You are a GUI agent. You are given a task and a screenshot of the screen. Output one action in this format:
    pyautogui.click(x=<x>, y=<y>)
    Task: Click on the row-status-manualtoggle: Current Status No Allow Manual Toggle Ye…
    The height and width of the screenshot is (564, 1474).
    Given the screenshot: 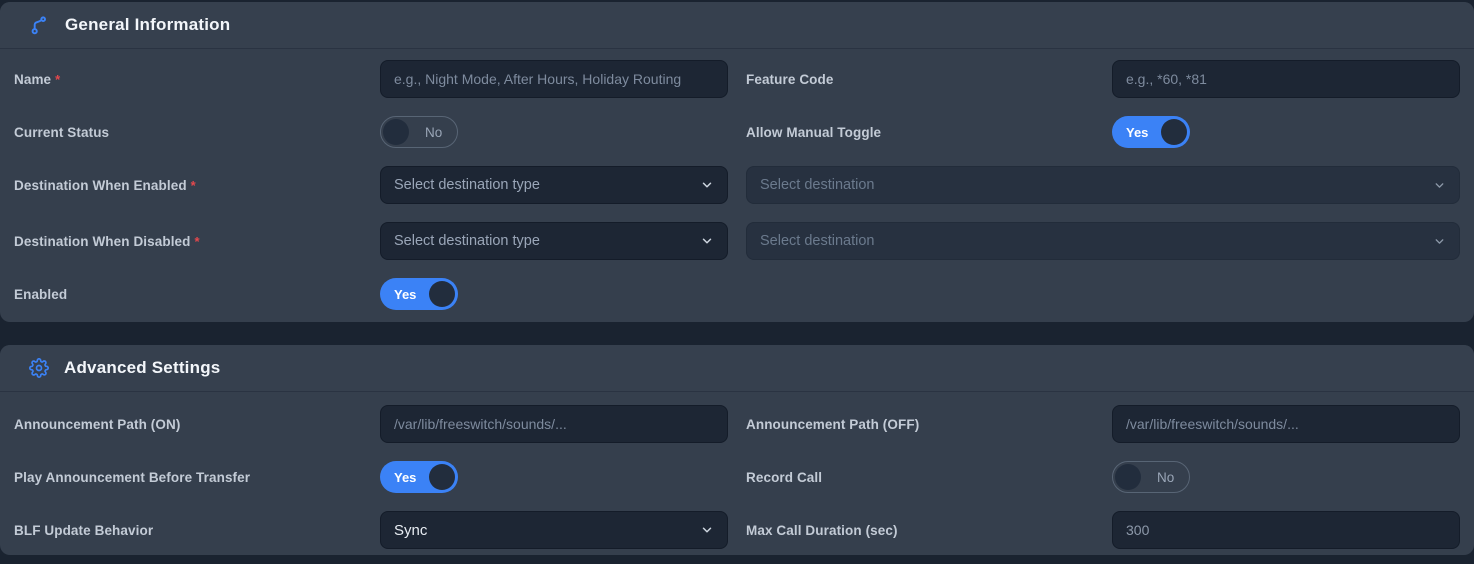 What is the action you would take?
    pyautogui.click(x=737, y=132)
    